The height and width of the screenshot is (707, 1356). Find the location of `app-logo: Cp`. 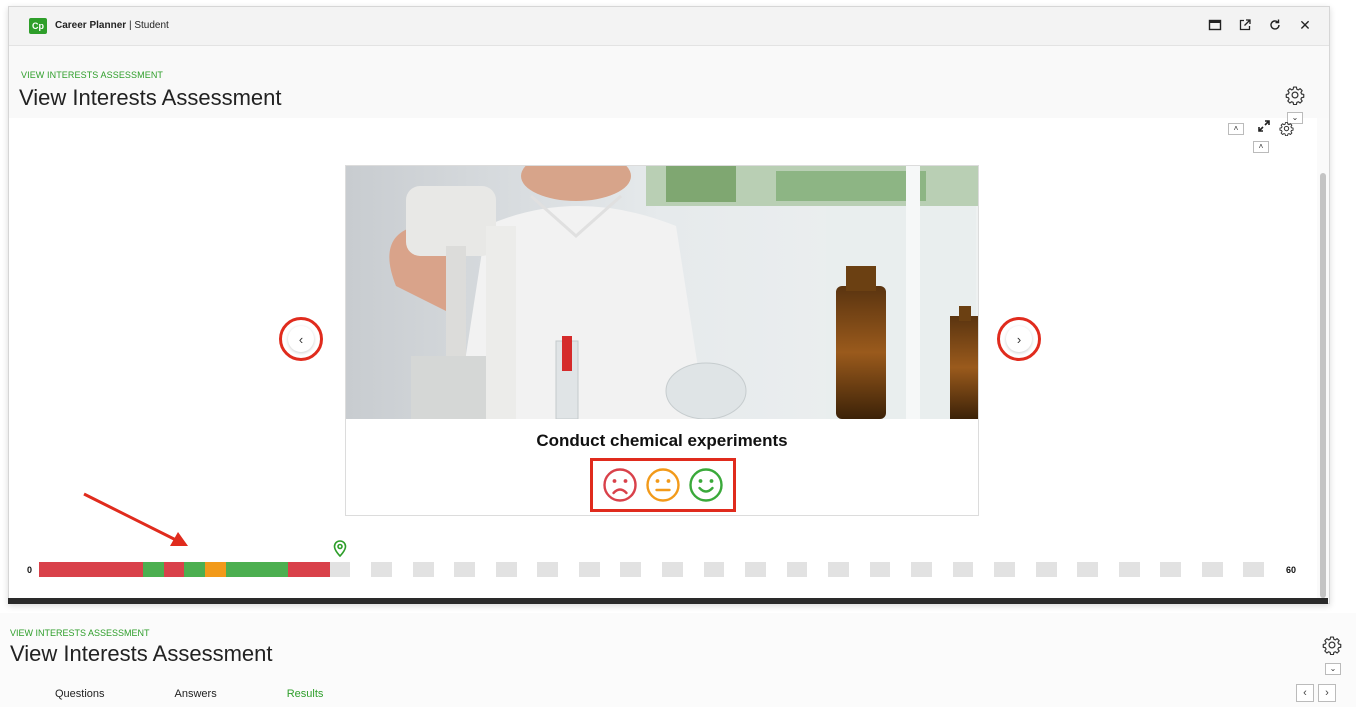

app-logo: Cp is located at coordinates (38, 26).